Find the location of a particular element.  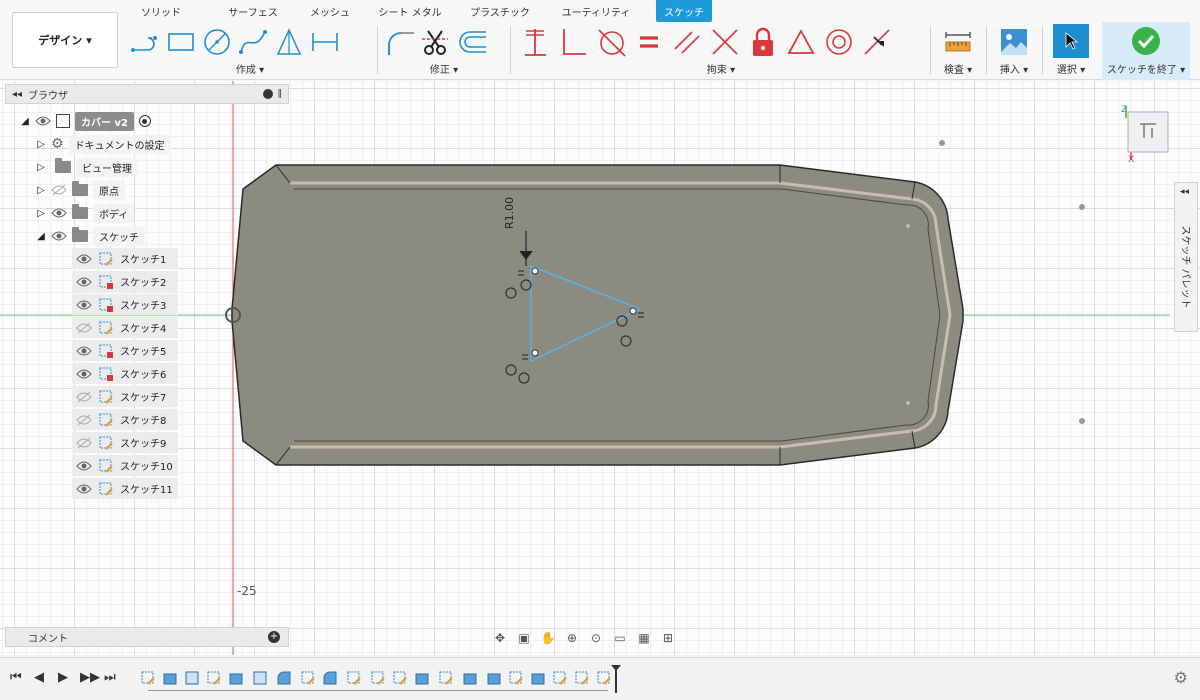

spline-tool-icon is located at coordinates (253, 42).